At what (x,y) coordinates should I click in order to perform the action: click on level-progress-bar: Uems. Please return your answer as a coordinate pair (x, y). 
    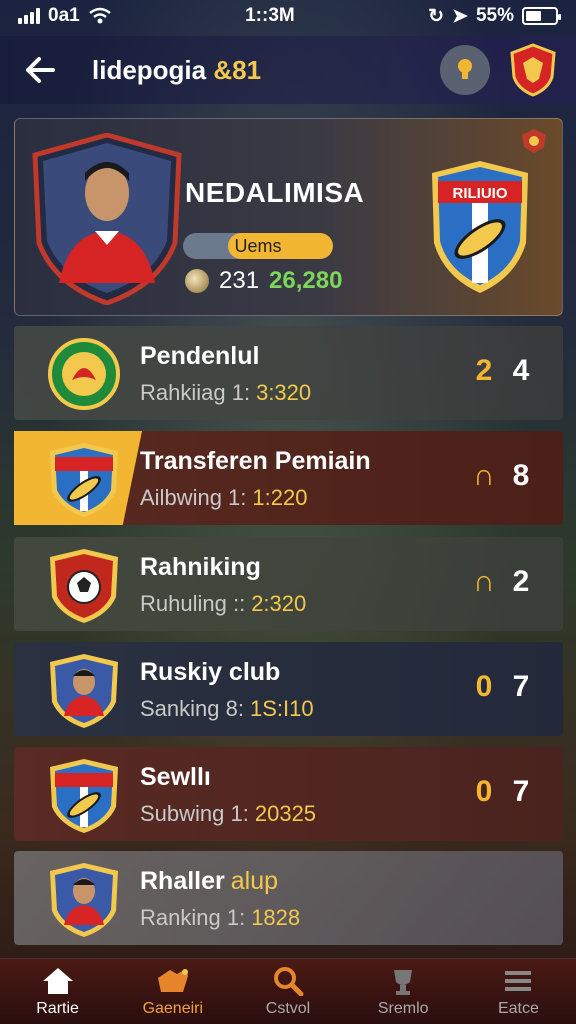
    Looking at the image, I should click on (258, 246).